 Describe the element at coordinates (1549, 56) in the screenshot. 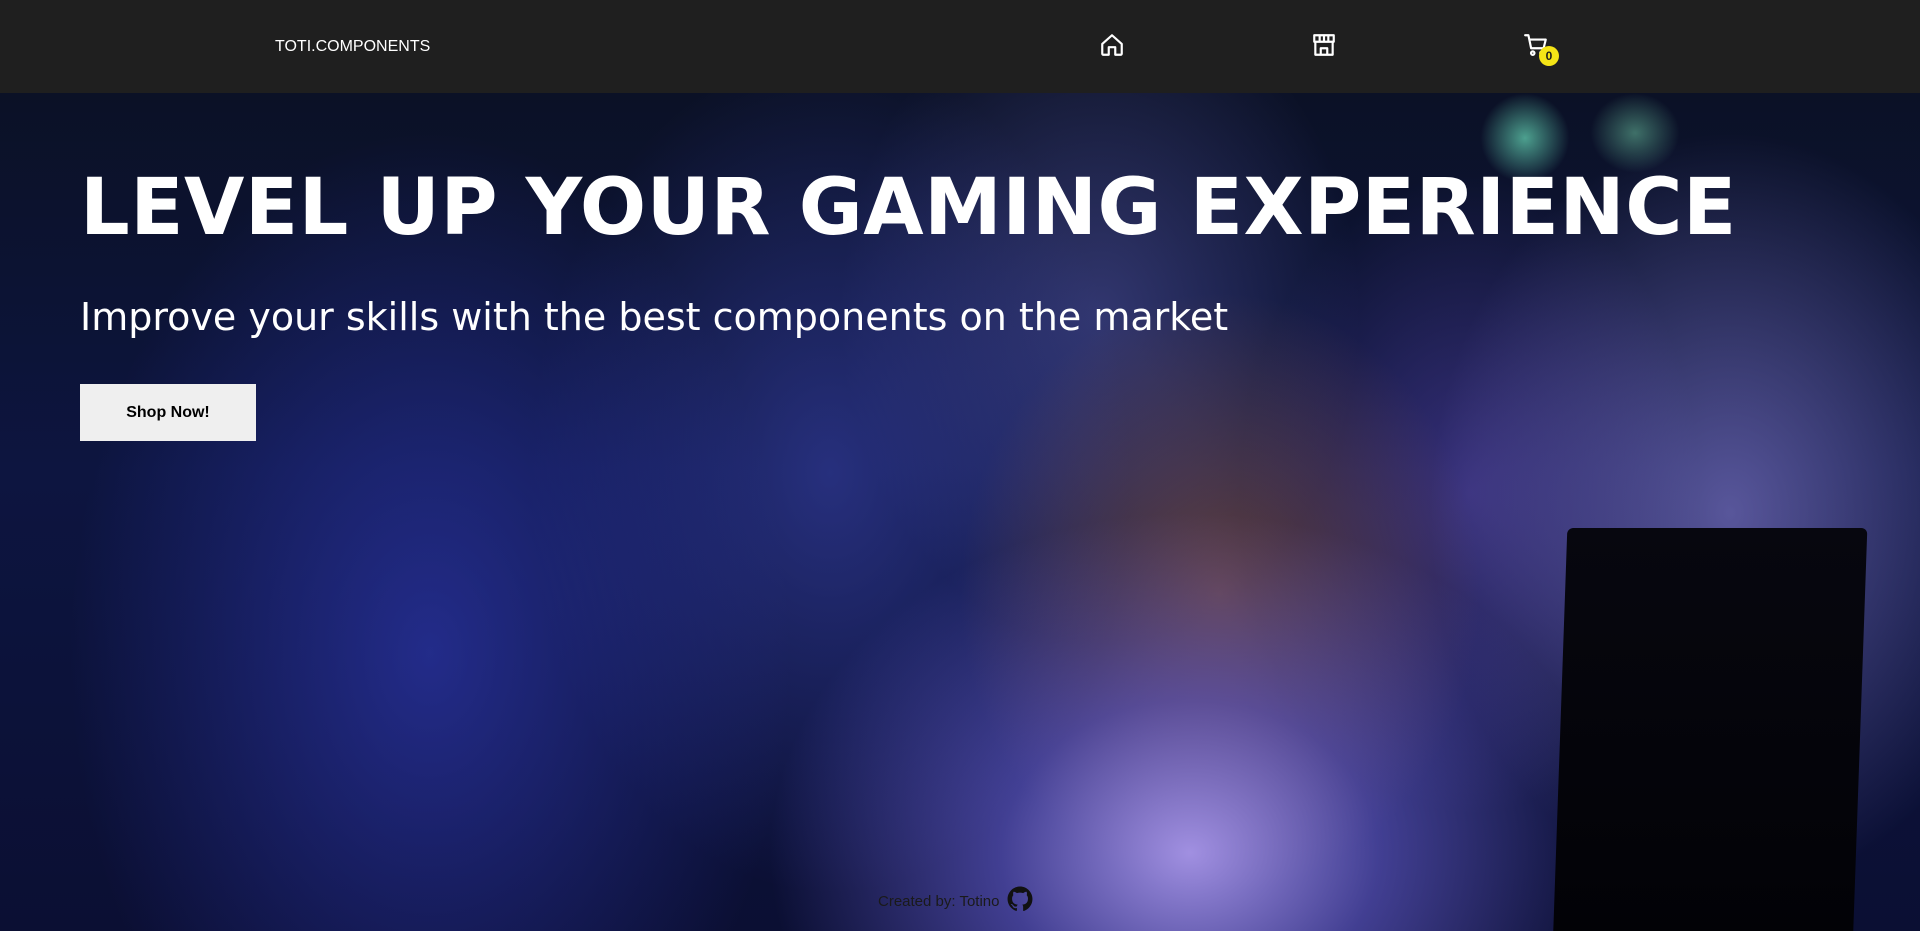

I see `cart-count-badge: 0` at that location.